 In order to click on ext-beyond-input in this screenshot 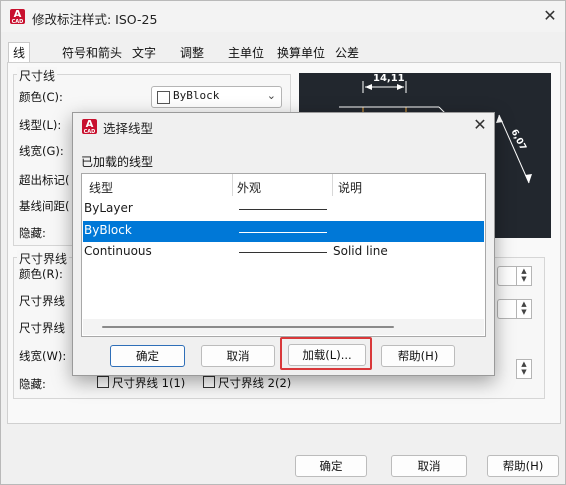, I will do `click(507, 276)`.